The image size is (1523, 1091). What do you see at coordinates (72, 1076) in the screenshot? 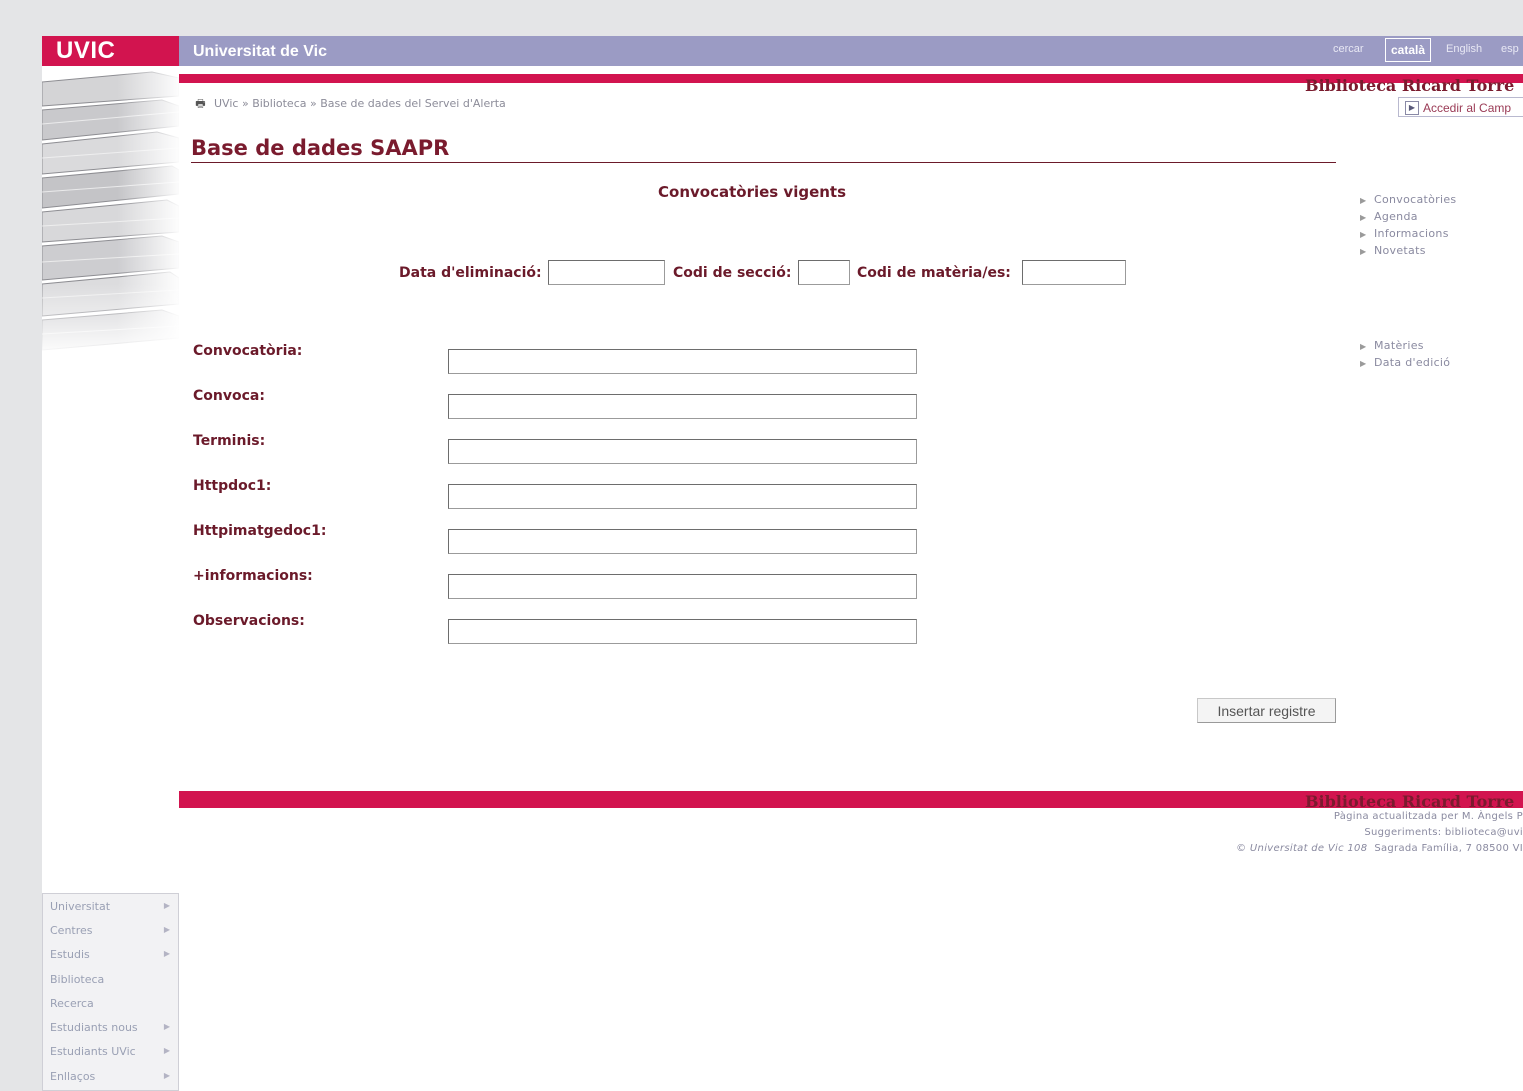
I see `left-nav-enllacos: Enllaços` at bounding box center [72, 1076].